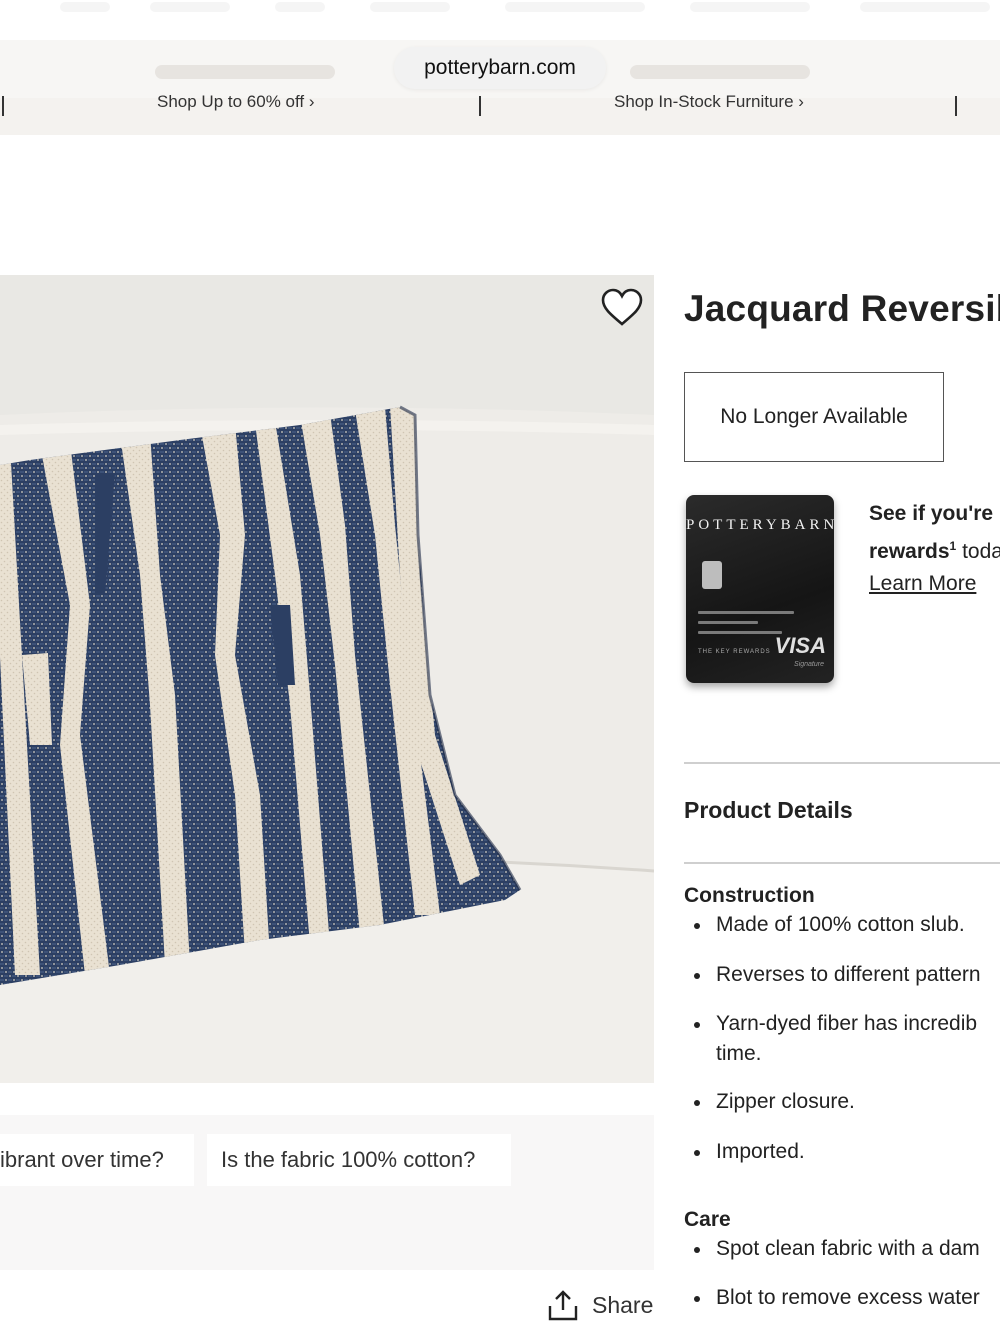 Image resolution: width=1000 pixels, height=1333 pixels. What do you see at coordinates (707, 1219) in the screenshot?
I see `care-heading: Care` at bounding box center [707, 1219].